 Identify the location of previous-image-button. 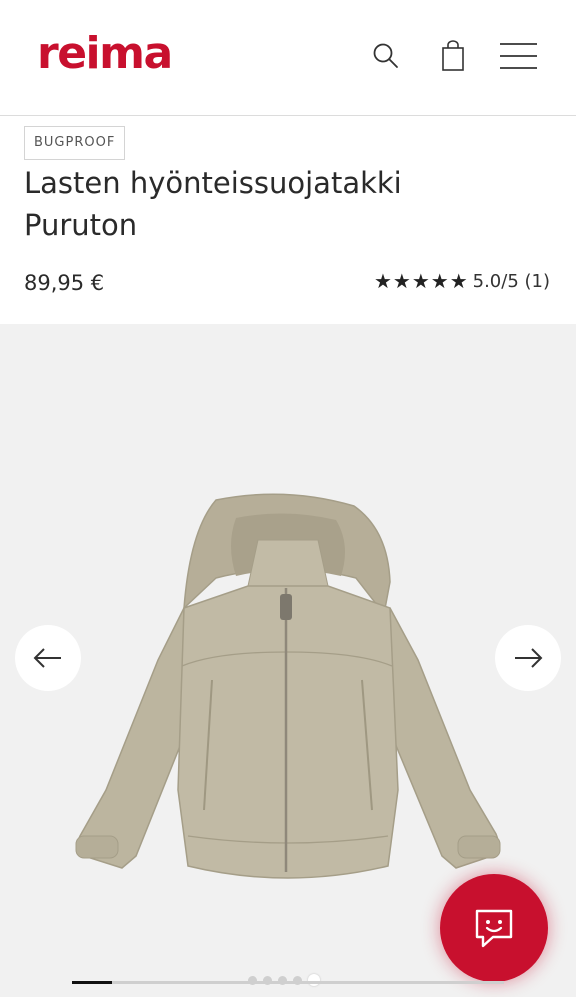
(48, 658).